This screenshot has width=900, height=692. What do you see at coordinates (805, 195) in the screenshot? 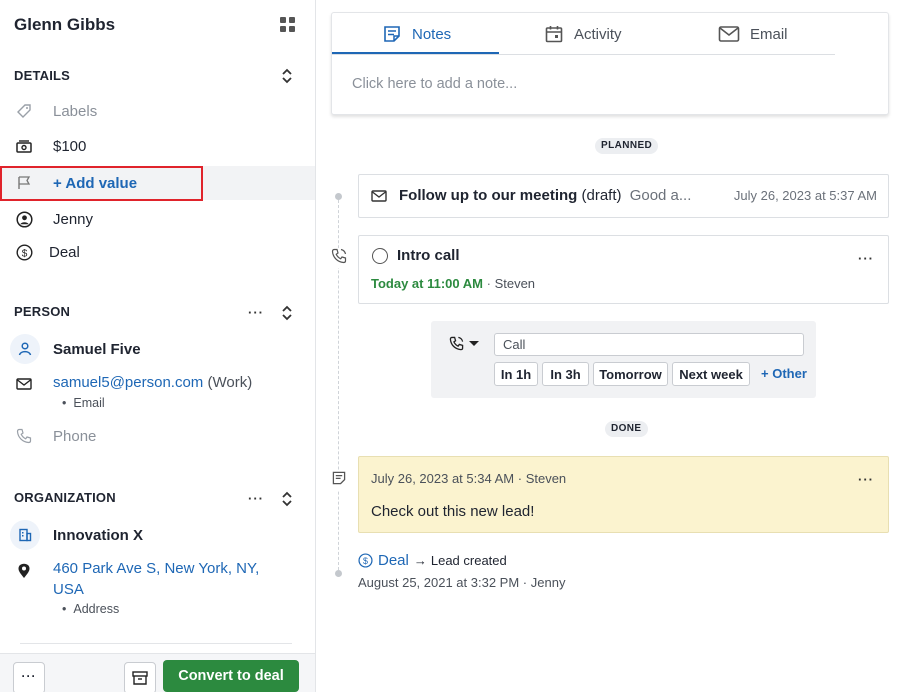
I see `email-date: July 26, 2023 at 5:37 AM` at bounding box center [805, 195].